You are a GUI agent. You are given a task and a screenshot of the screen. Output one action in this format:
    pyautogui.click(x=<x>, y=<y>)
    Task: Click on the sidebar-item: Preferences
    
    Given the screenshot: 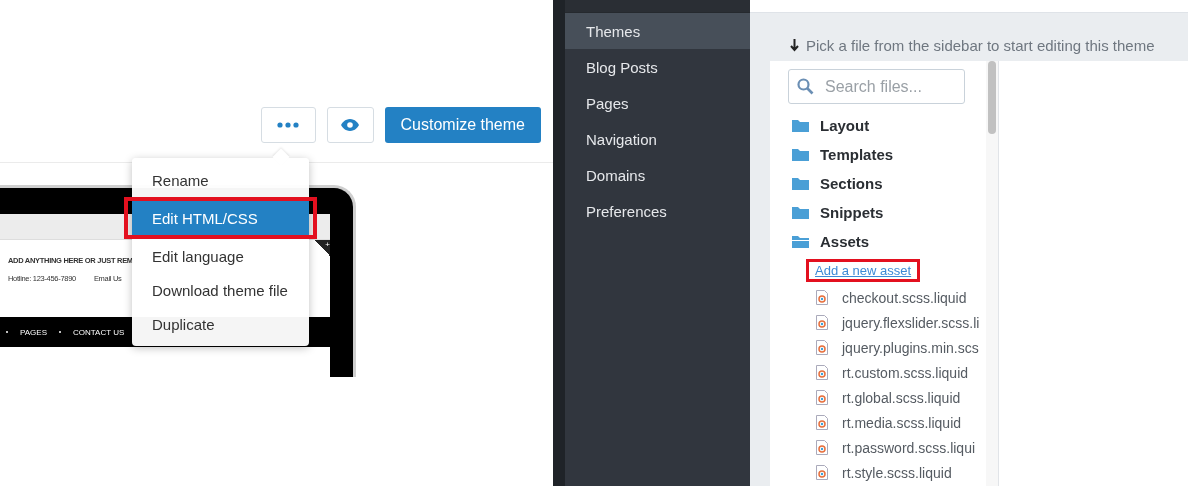 What is the action you would take?
    pyautogui.click(x=657, y=211)
    